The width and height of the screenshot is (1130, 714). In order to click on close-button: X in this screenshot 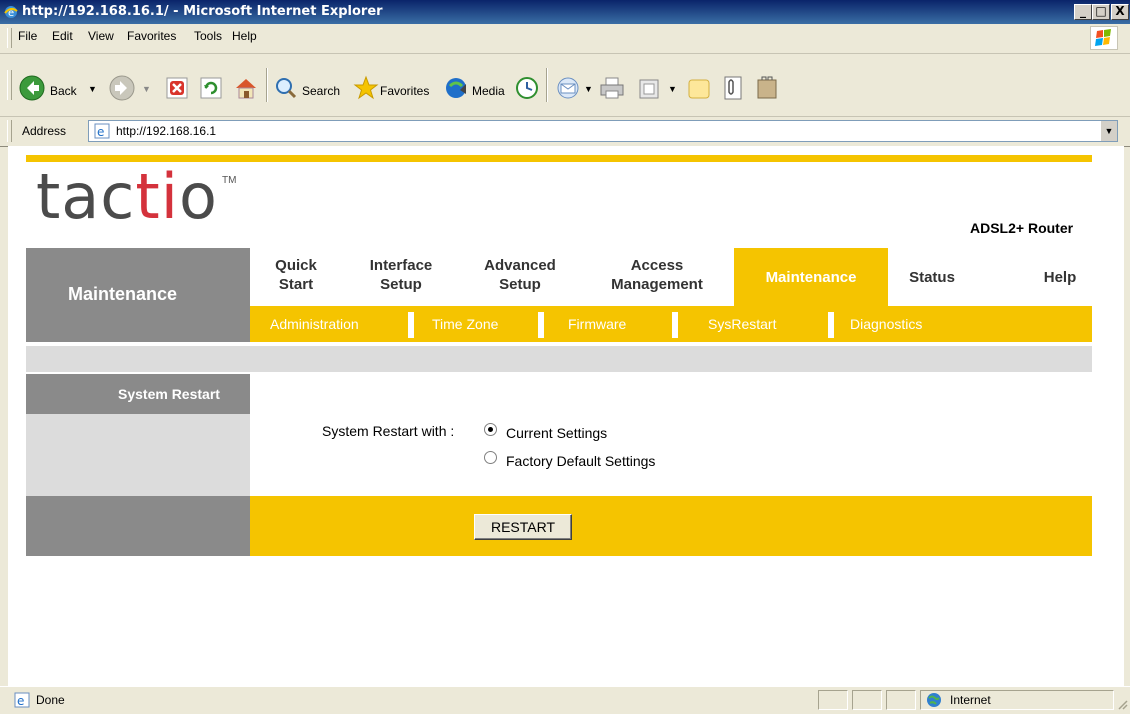, I will do `click(1120, 12)`.